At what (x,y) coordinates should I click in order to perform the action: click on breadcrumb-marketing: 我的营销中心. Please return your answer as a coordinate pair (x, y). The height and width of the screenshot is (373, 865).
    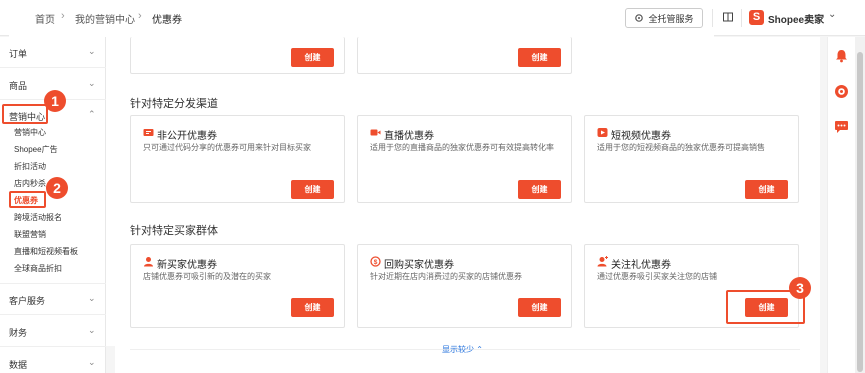
    Looking at the image, I should click on (105, 18).